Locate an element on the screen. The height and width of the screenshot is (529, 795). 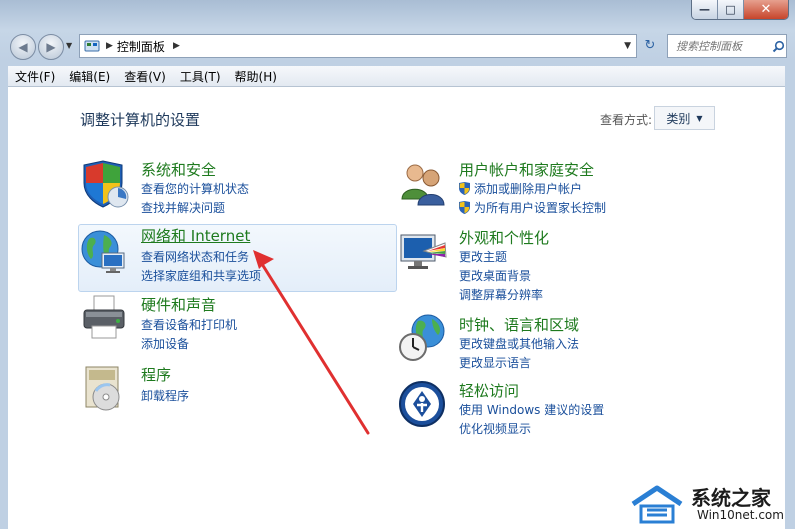
back-arrow-icon: ◀ is located at coordinates (23, 47).